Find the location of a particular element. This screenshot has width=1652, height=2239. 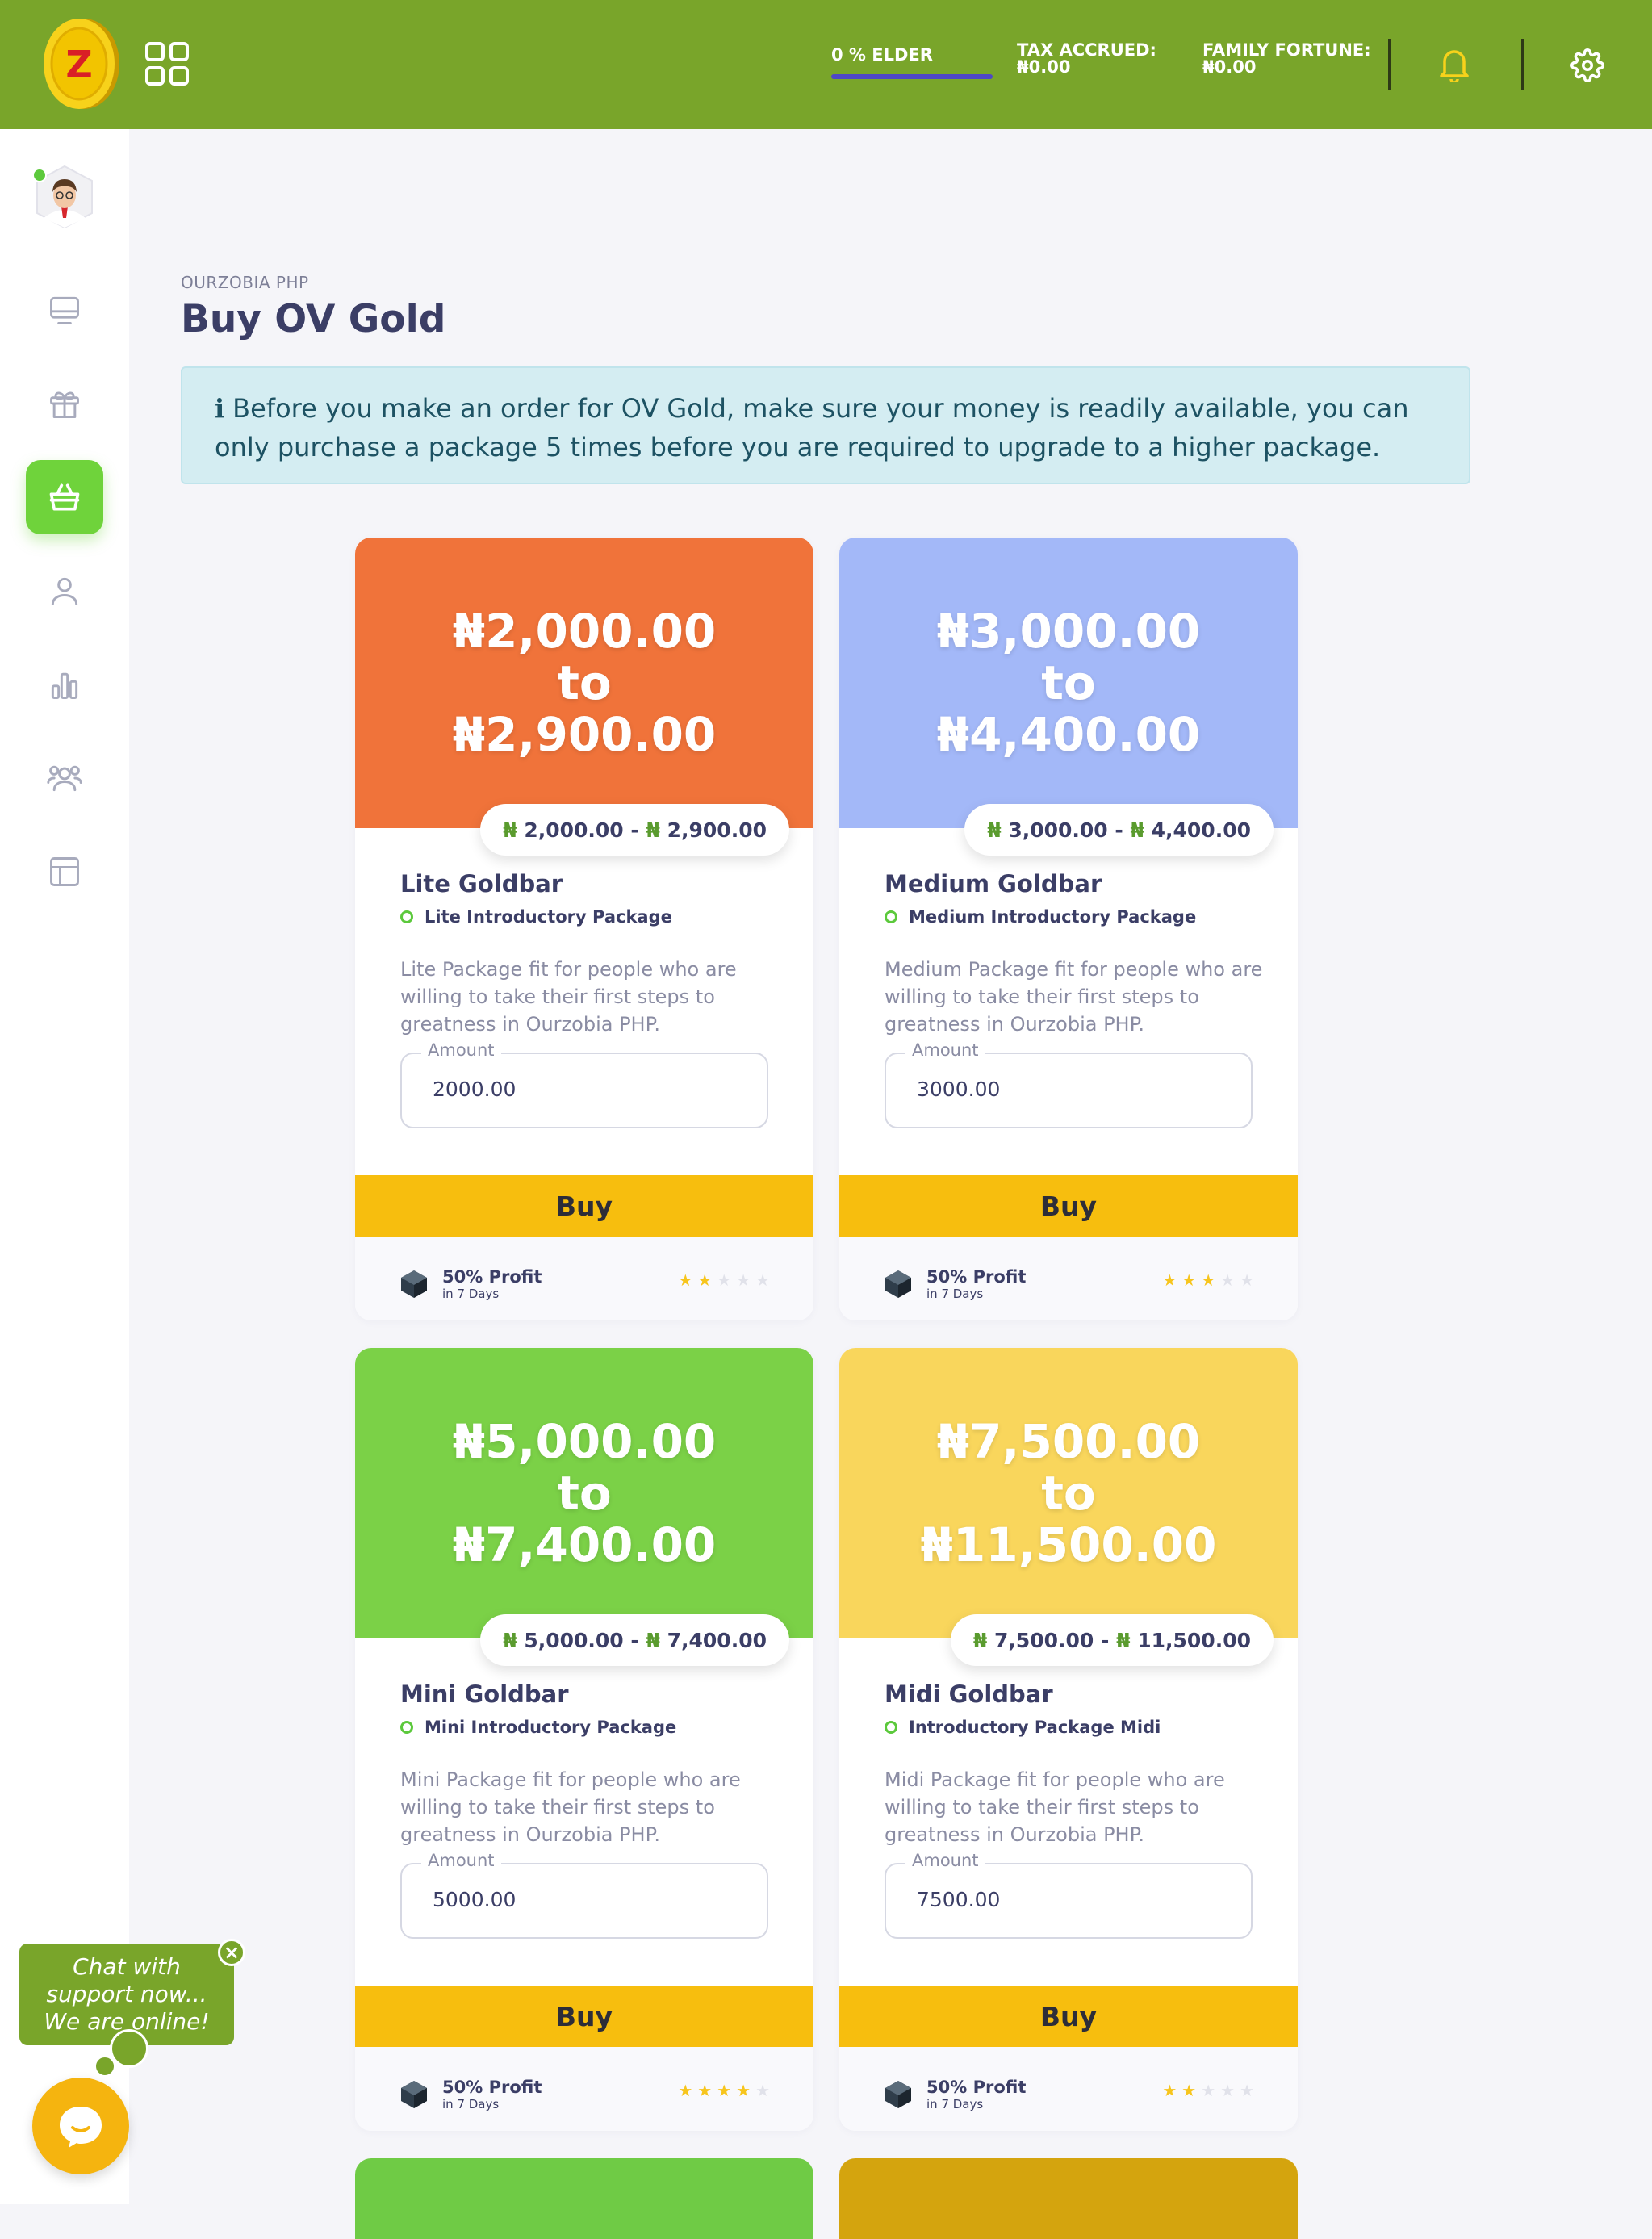

package-subtitle-text: Mini Introductory Package is located at coordinates (551, 1728).